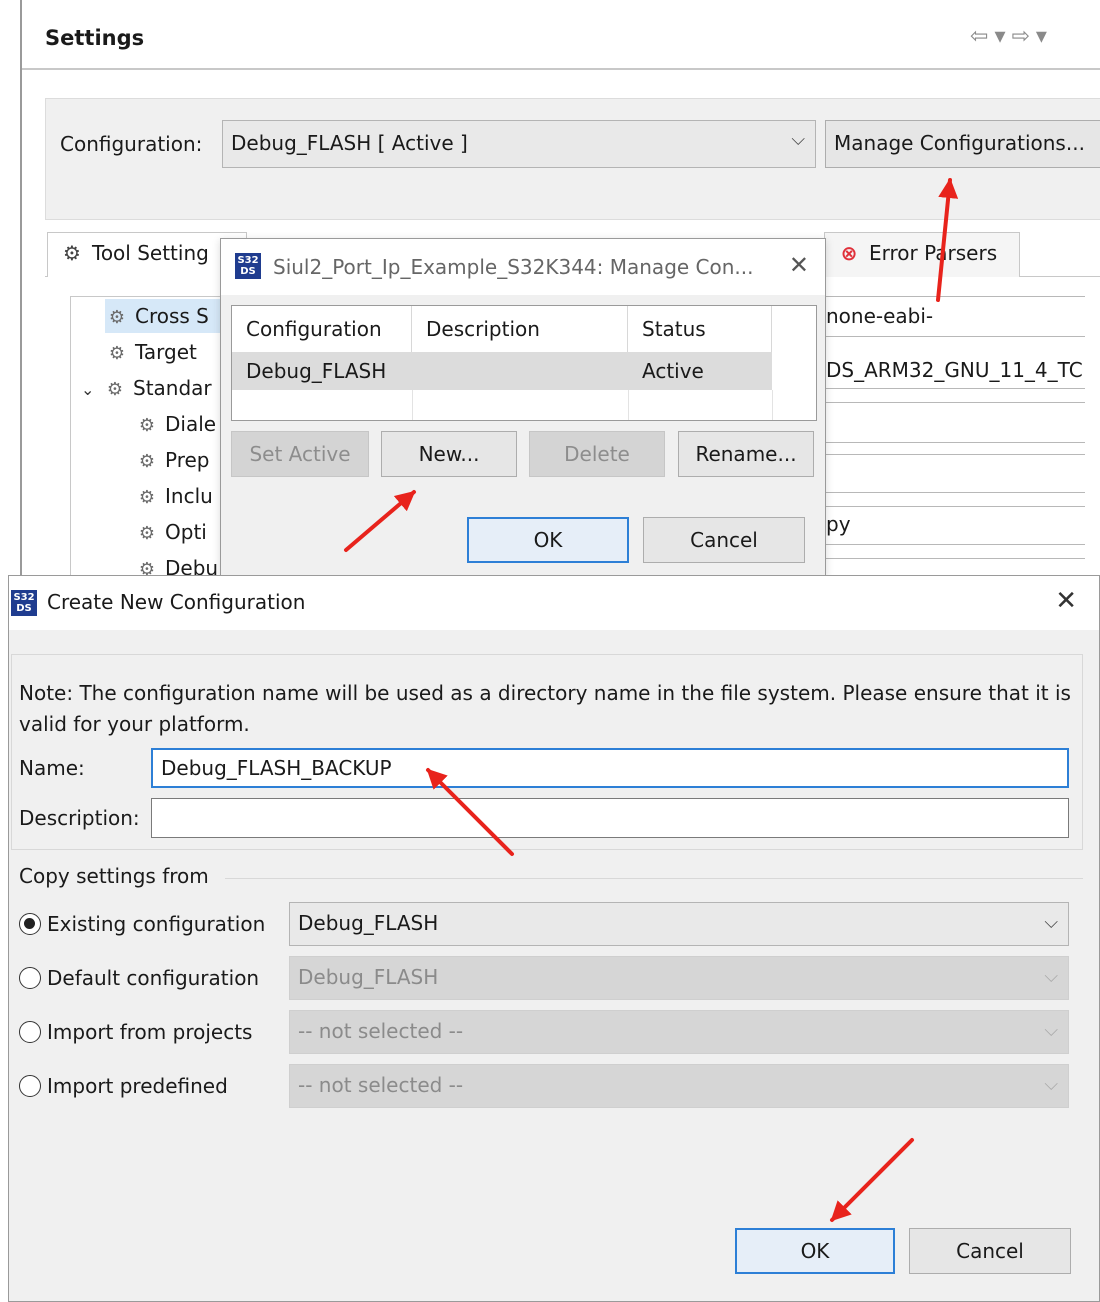 The width and height of the screenshot is (1100, 1302). I want to click on tree-item-optimization: ⚙ Opti, so click(171, 532).